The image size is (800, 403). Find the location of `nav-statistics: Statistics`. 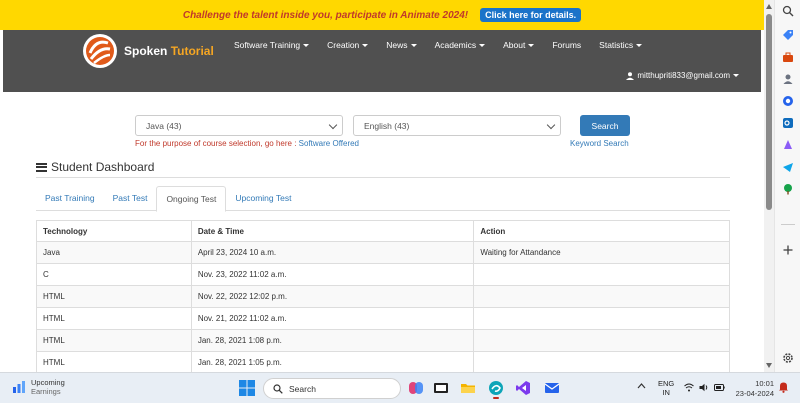

nav-statistics: Statistics is located at coordinates (620, 45).